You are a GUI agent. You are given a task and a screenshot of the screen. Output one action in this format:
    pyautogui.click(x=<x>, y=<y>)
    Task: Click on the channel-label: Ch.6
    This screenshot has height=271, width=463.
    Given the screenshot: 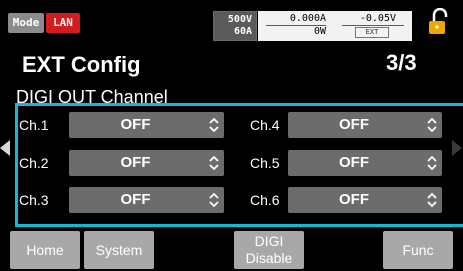 What is the action you would take?
    pyautogui.click(x=265, y=200)
    